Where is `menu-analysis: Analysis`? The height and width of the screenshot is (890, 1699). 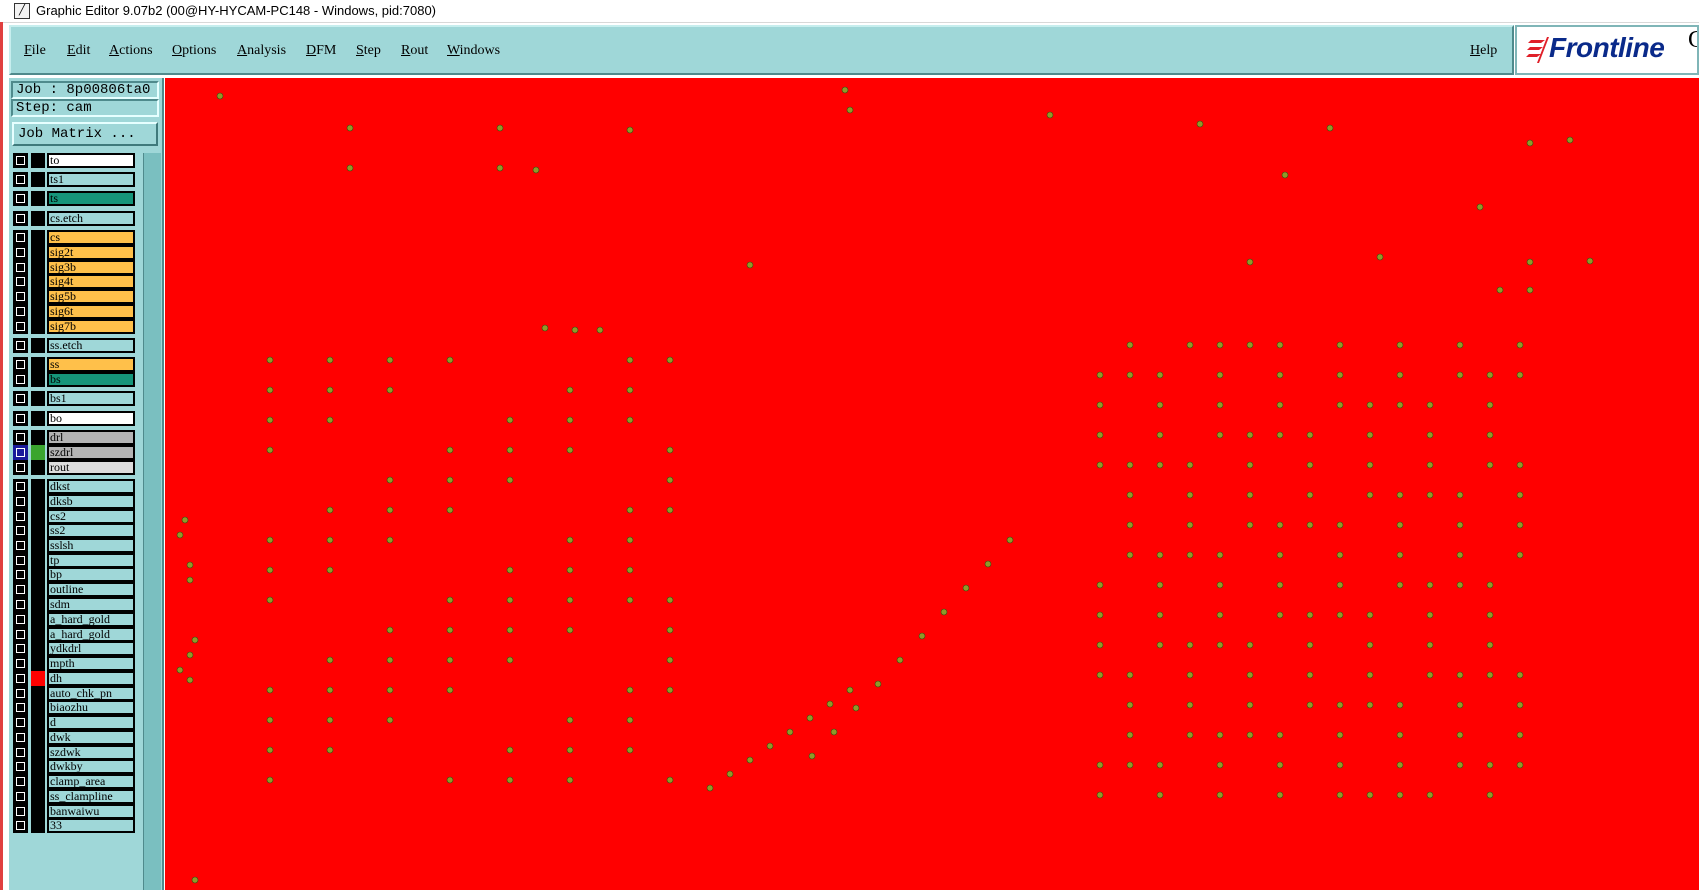 menu-analysis: Analysis is located at coordinates (261, 51).